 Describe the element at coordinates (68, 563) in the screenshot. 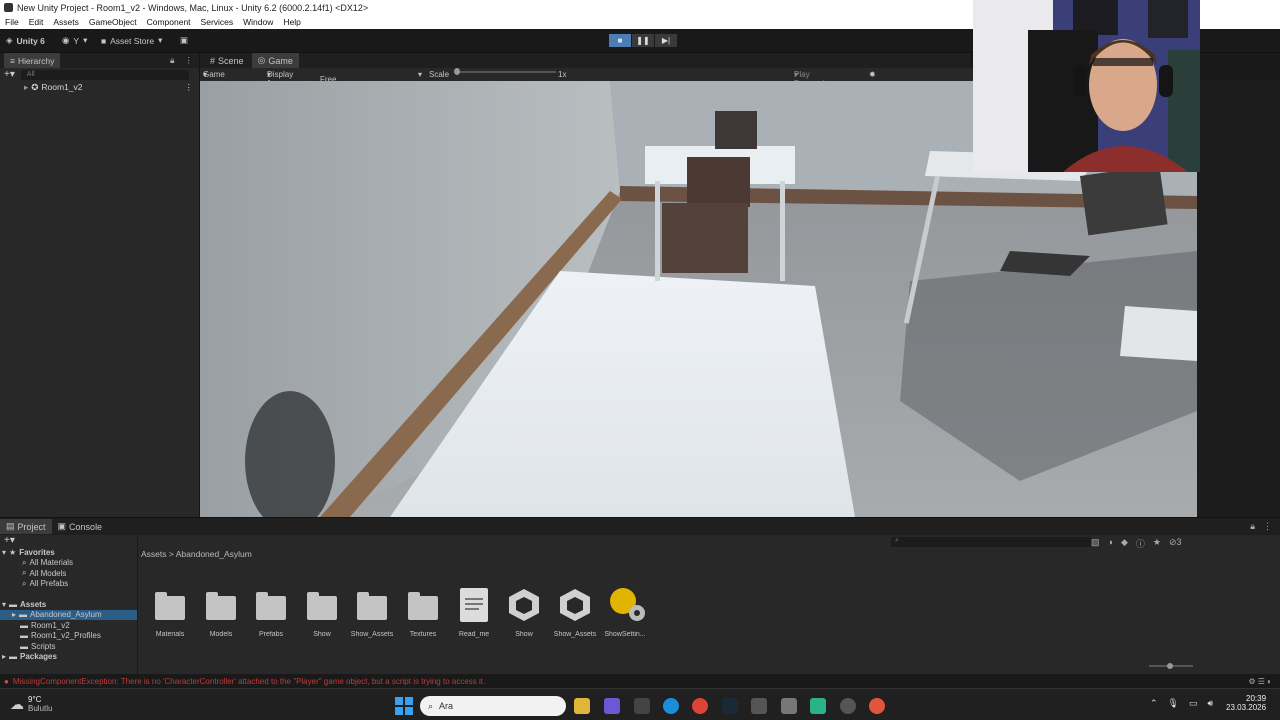

I see `tree-favorite-item: ⌕ All Materials` at that location.